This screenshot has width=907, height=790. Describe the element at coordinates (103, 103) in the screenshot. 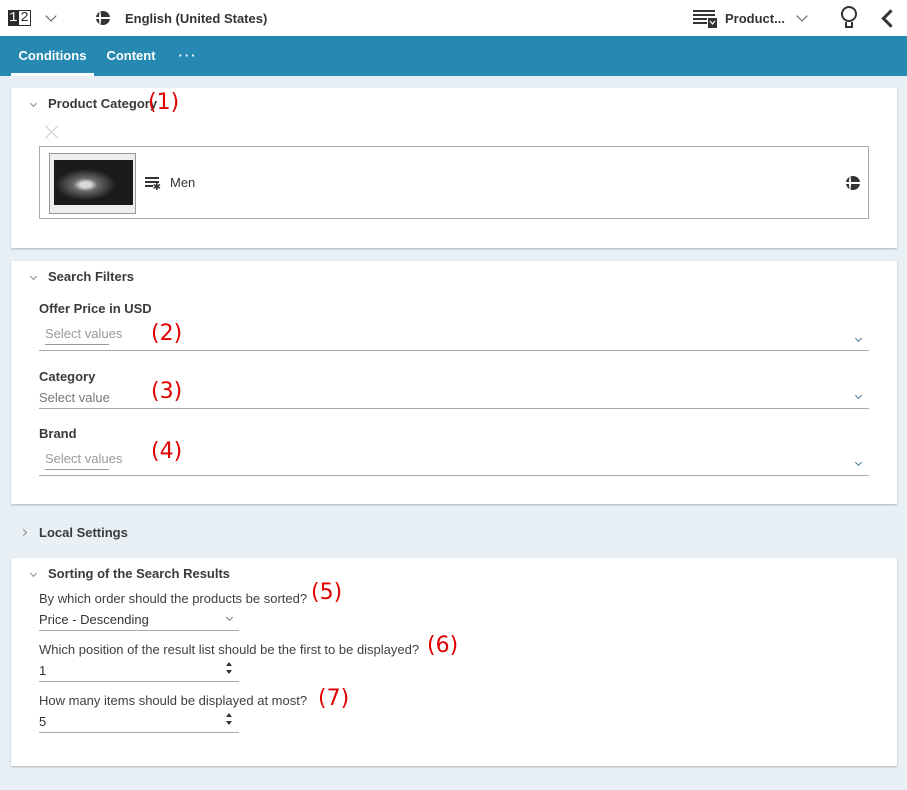

I see `section-title: Product Category` at that location.